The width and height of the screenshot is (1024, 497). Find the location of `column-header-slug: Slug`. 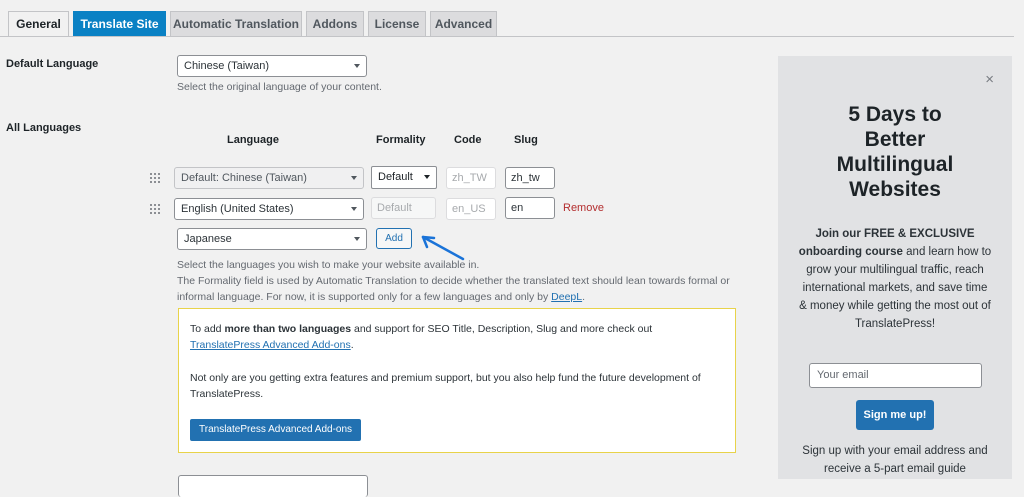

column-header-slug: Slug is located at coordinates (526, 140).